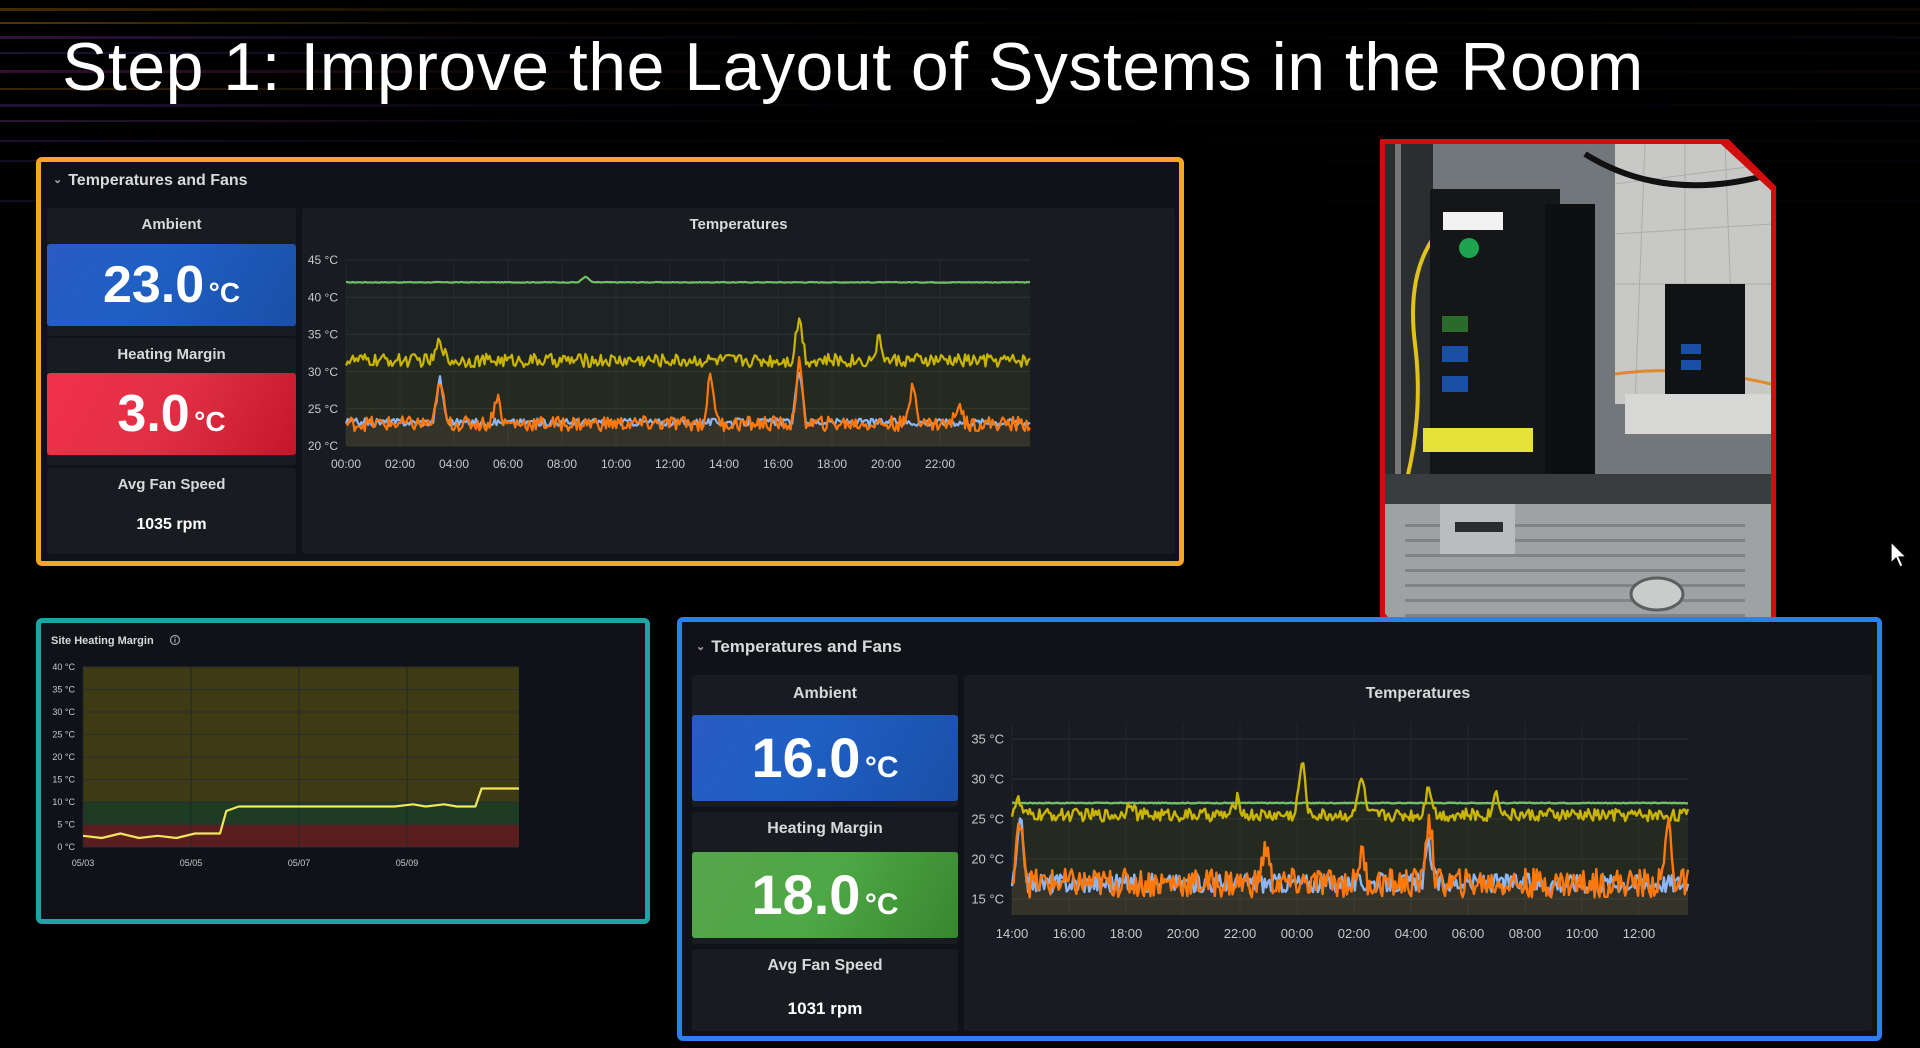 The height and width of the screenshot is (1048, 1920). I want to click on heating-margin-stat: 18.0 °C, so click(825, 895).